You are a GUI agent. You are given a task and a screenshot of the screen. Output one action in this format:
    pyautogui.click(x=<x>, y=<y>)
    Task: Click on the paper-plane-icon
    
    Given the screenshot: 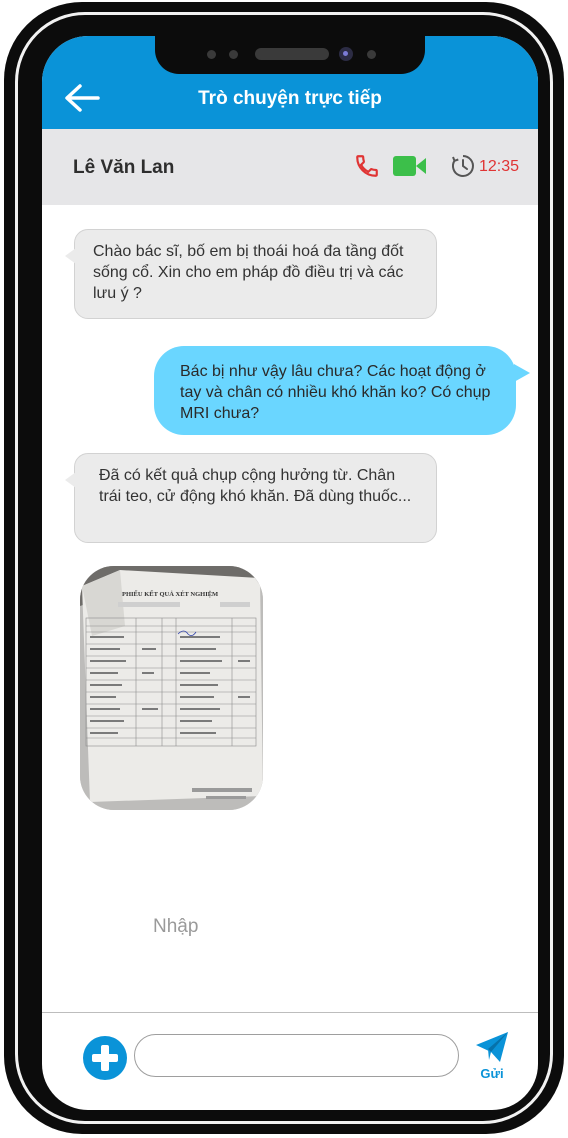 What is the action you would take?
    pyautogui.click(x=492, y=1047)
    